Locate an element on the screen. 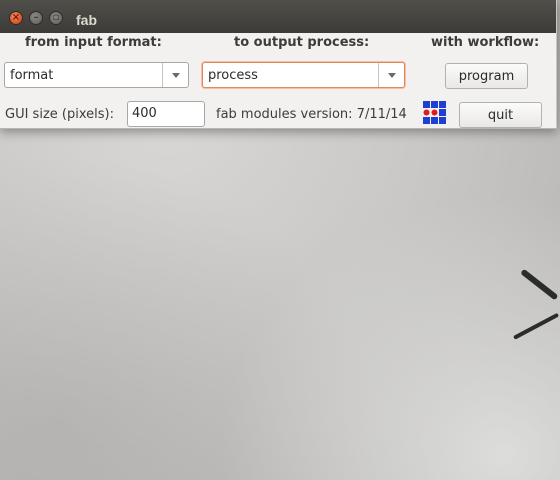  output-process-value: process is located at coordinates (233, 75).